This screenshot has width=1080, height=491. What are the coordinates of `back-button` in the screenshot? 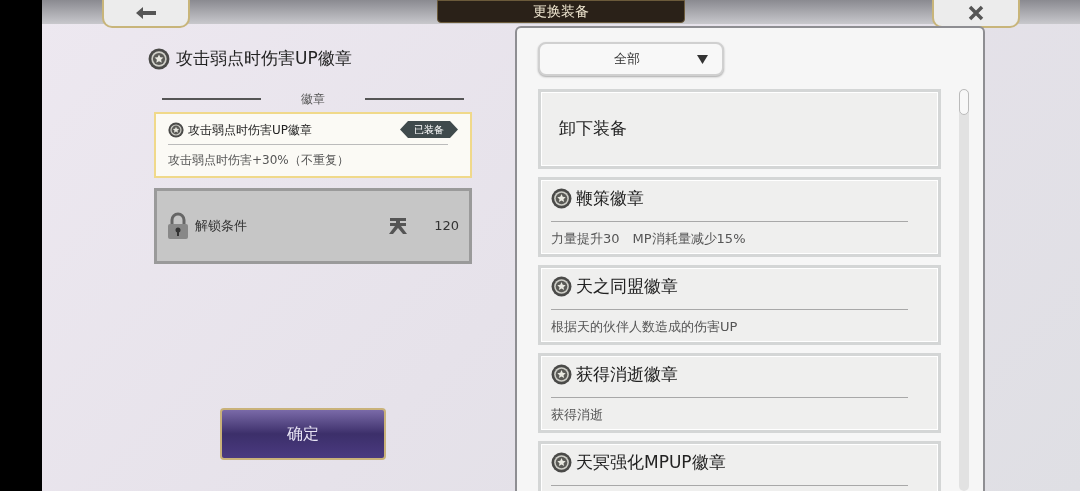 It's located at (146, 14).